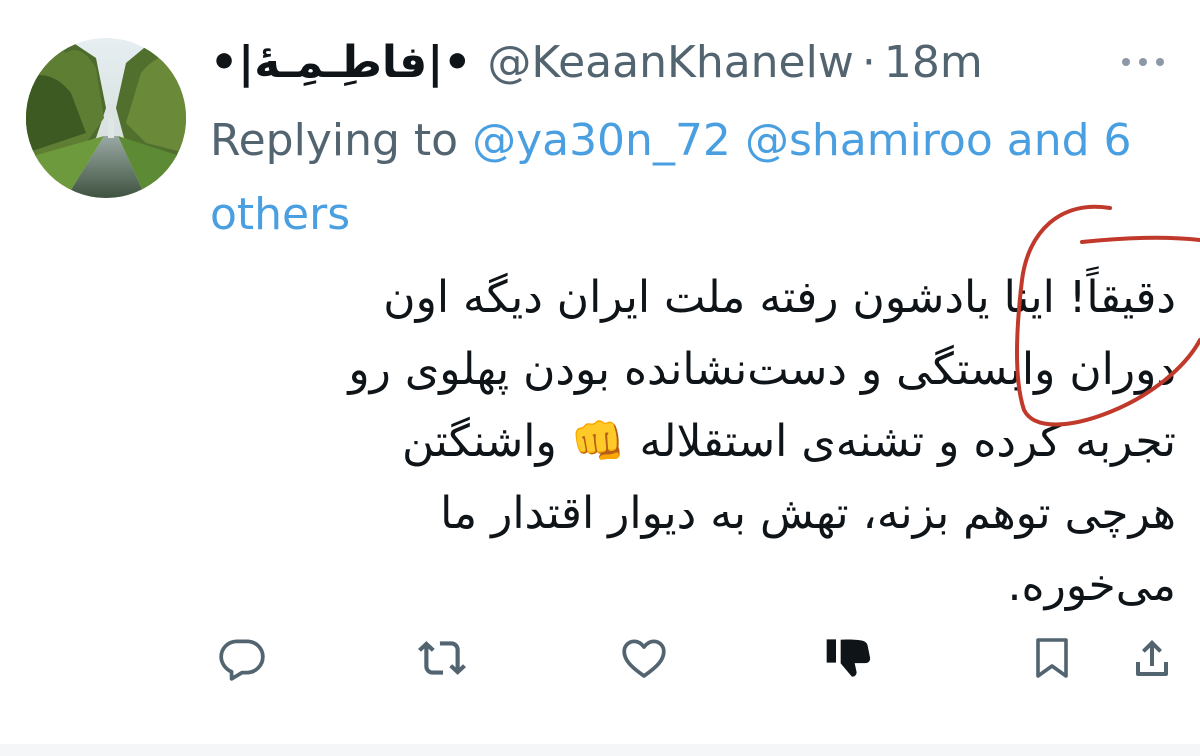 This screenshot has height=756, width=1200. What do you see at coordinates (334, 140) in the screenshot?
I see `replying-to-label: Replying to` at bounding box center [334, 140].